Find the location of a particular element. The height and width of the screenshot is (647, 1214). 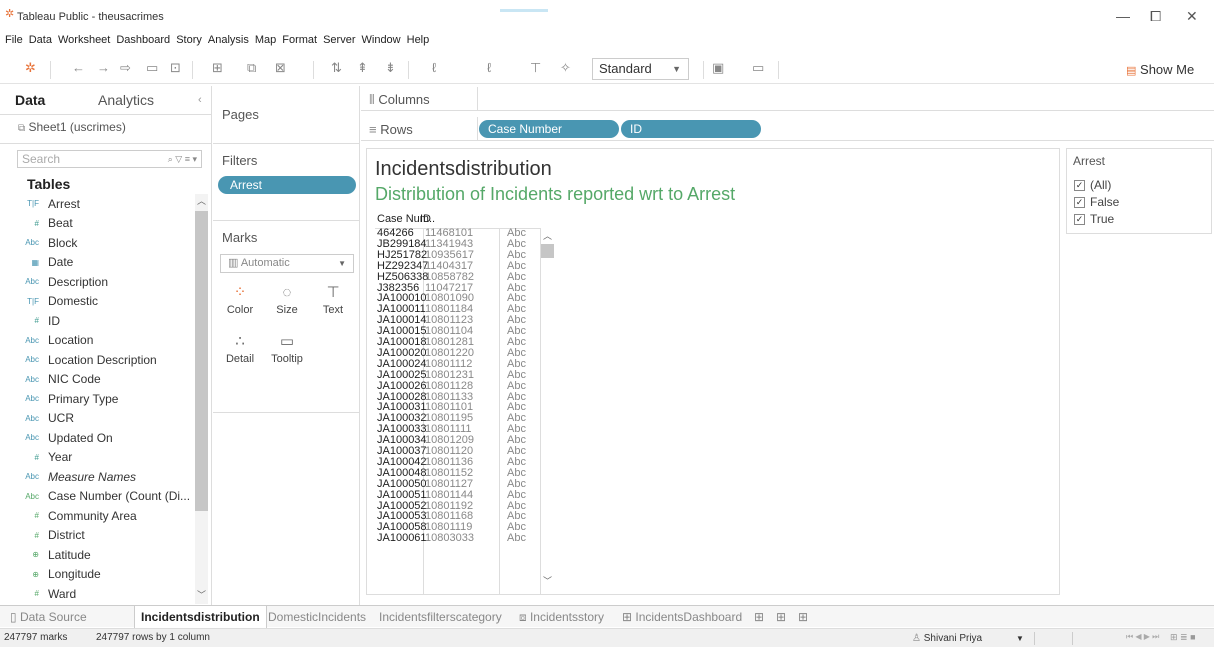

show-me-button: ▤ Show Me is located at coordinates (1160, 69).